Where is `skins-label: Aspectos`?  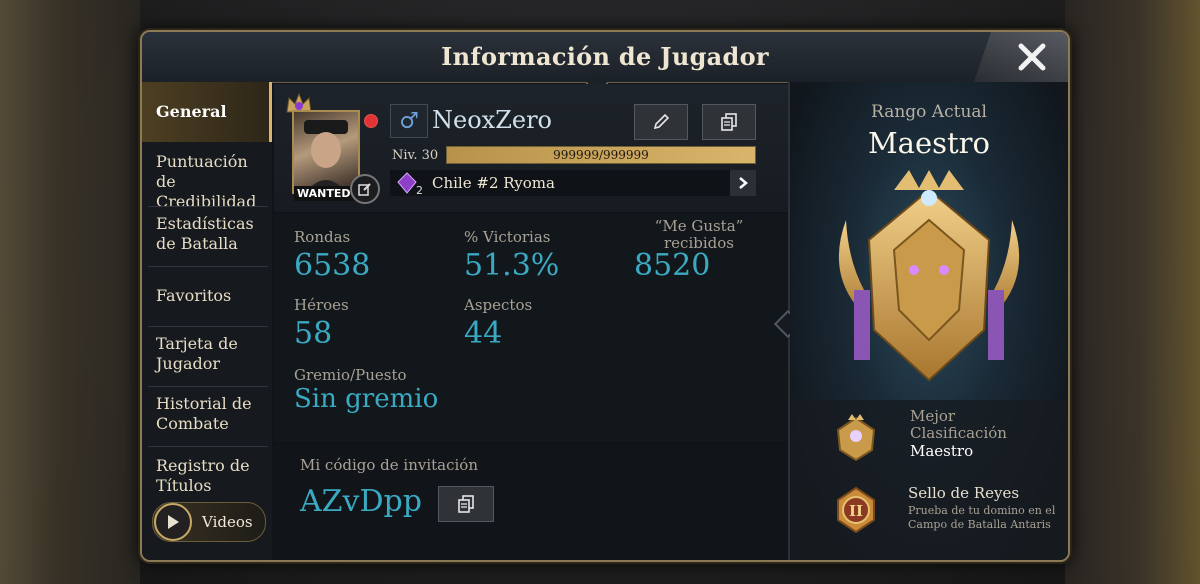
skins-label: Aspectos is located at coordinates (498, 305).